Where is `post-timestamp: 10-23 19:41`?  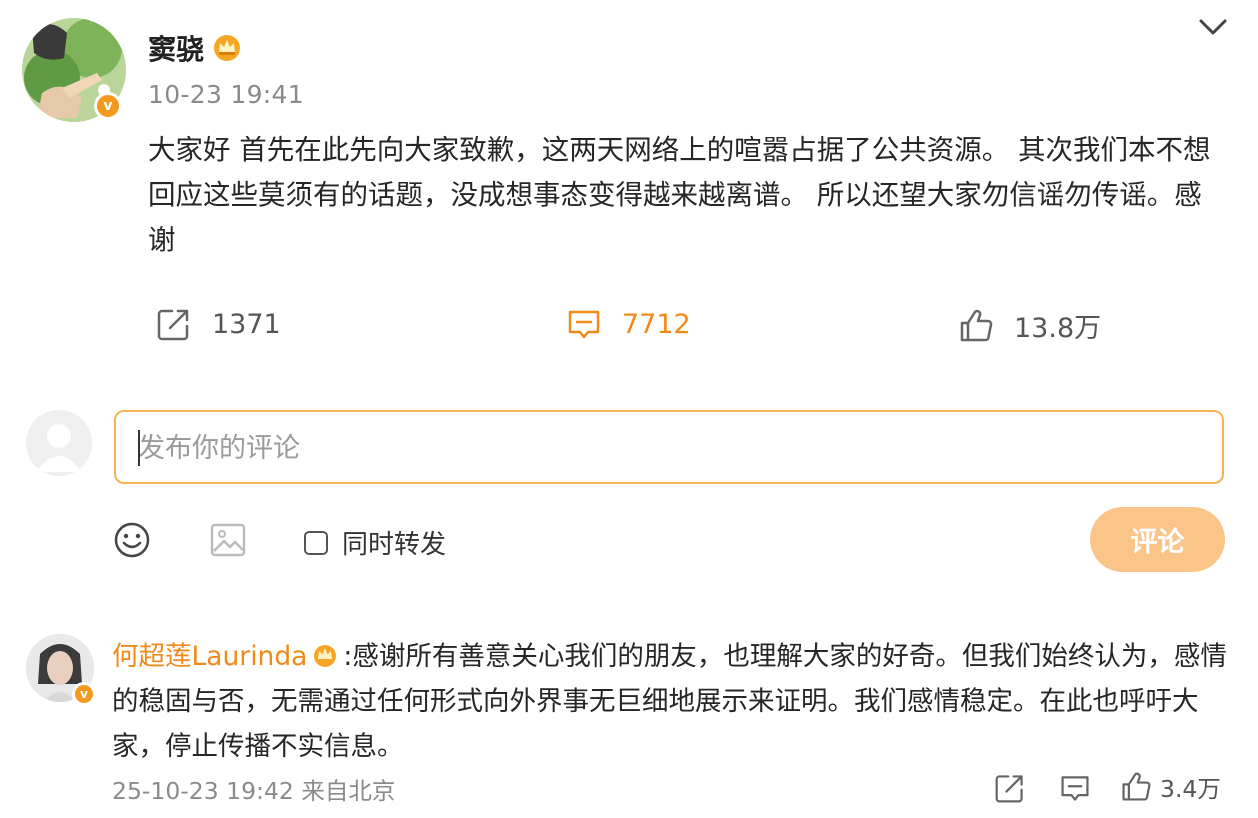 post-timestamp: 10-23 19:41 is located at coordinates (226, 94).